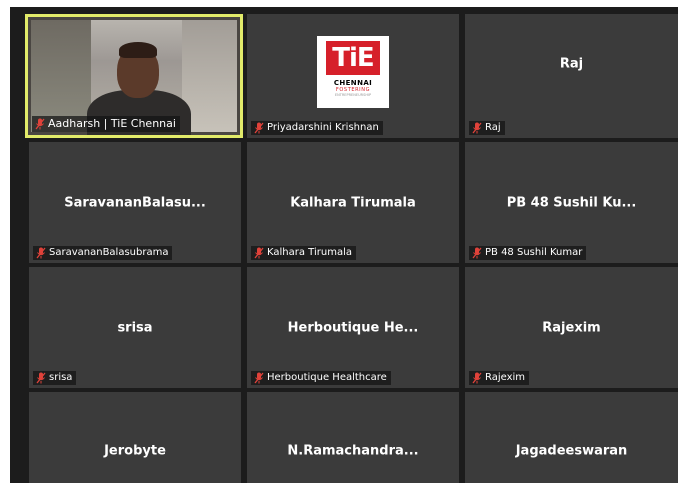 The width and height of the screenshot is (681, 488). Describe the element at coordinates (505, 377) in the screenshot. I see `participant-name: Rajexim` at that location.